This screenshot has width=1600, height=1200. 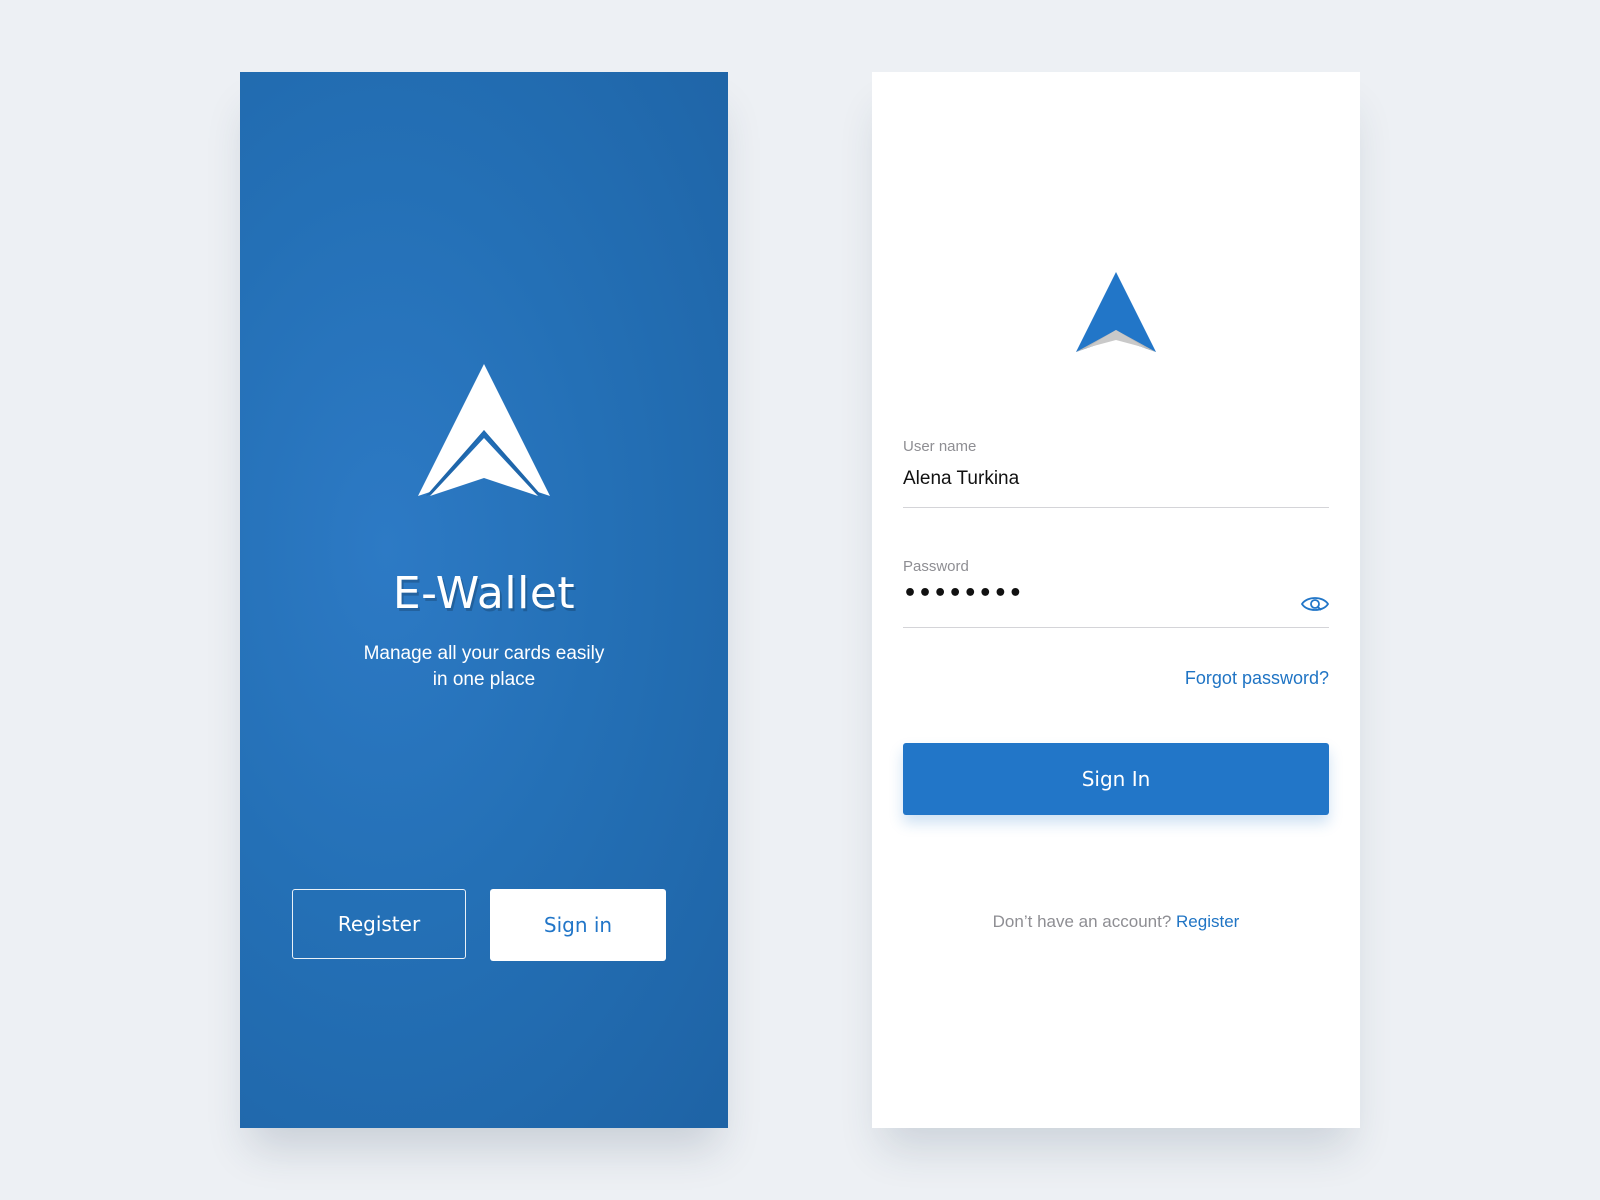 I want to click on register-prompt-text: Don’t have an account?, so click(x=1082, y=921).